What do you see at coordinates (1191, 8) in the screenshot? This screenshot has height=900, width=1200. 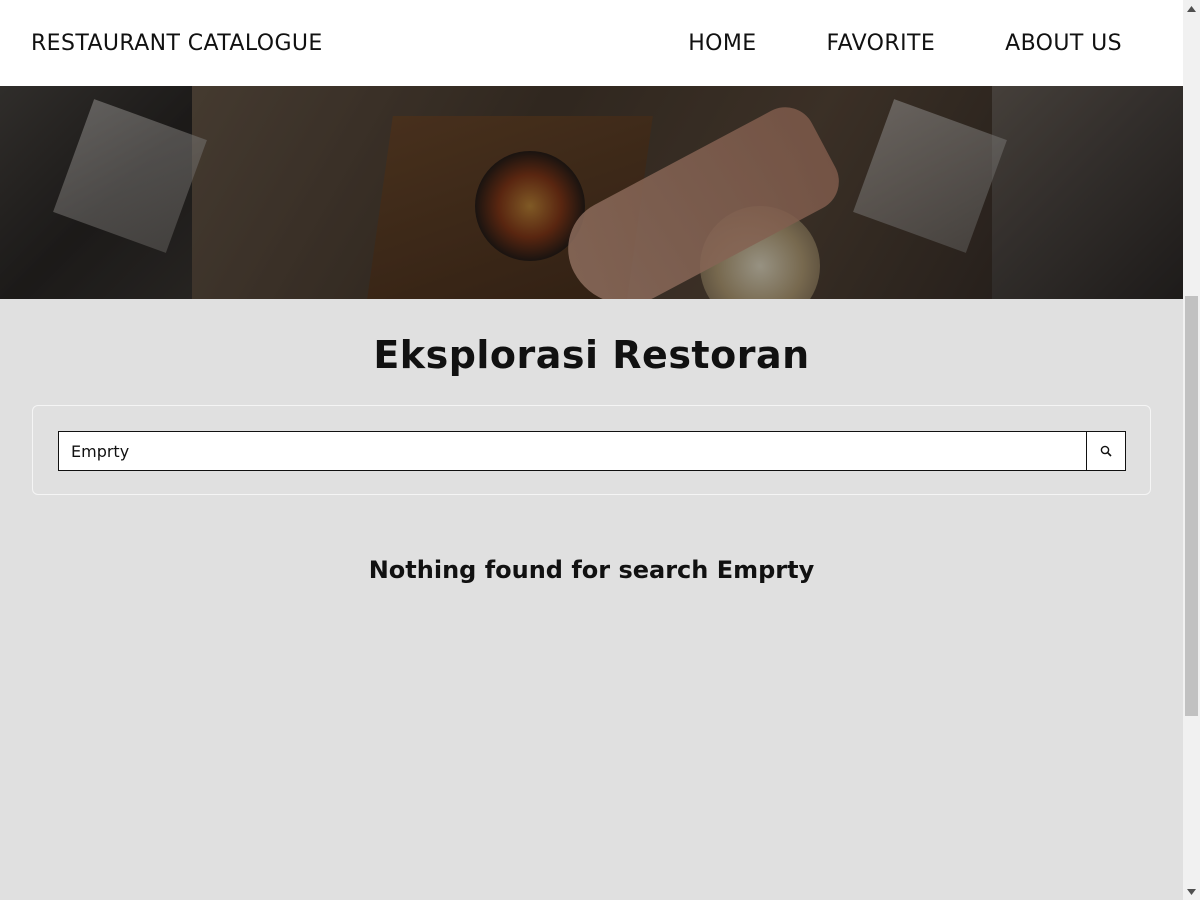 I see `scroll-up-arrow-icon` at bounding box center [1191, 8].